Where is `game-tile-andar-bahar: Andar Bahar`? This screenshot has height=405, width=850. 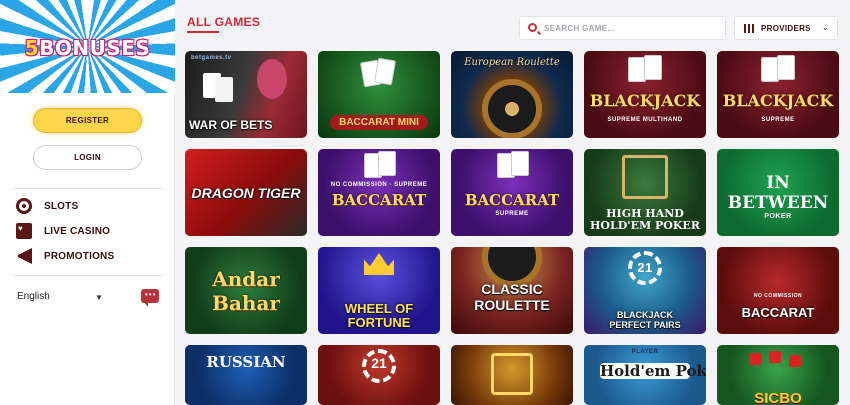
game-tile-andar-bahar: Andar Bahar is located at coordinates (246, 290).